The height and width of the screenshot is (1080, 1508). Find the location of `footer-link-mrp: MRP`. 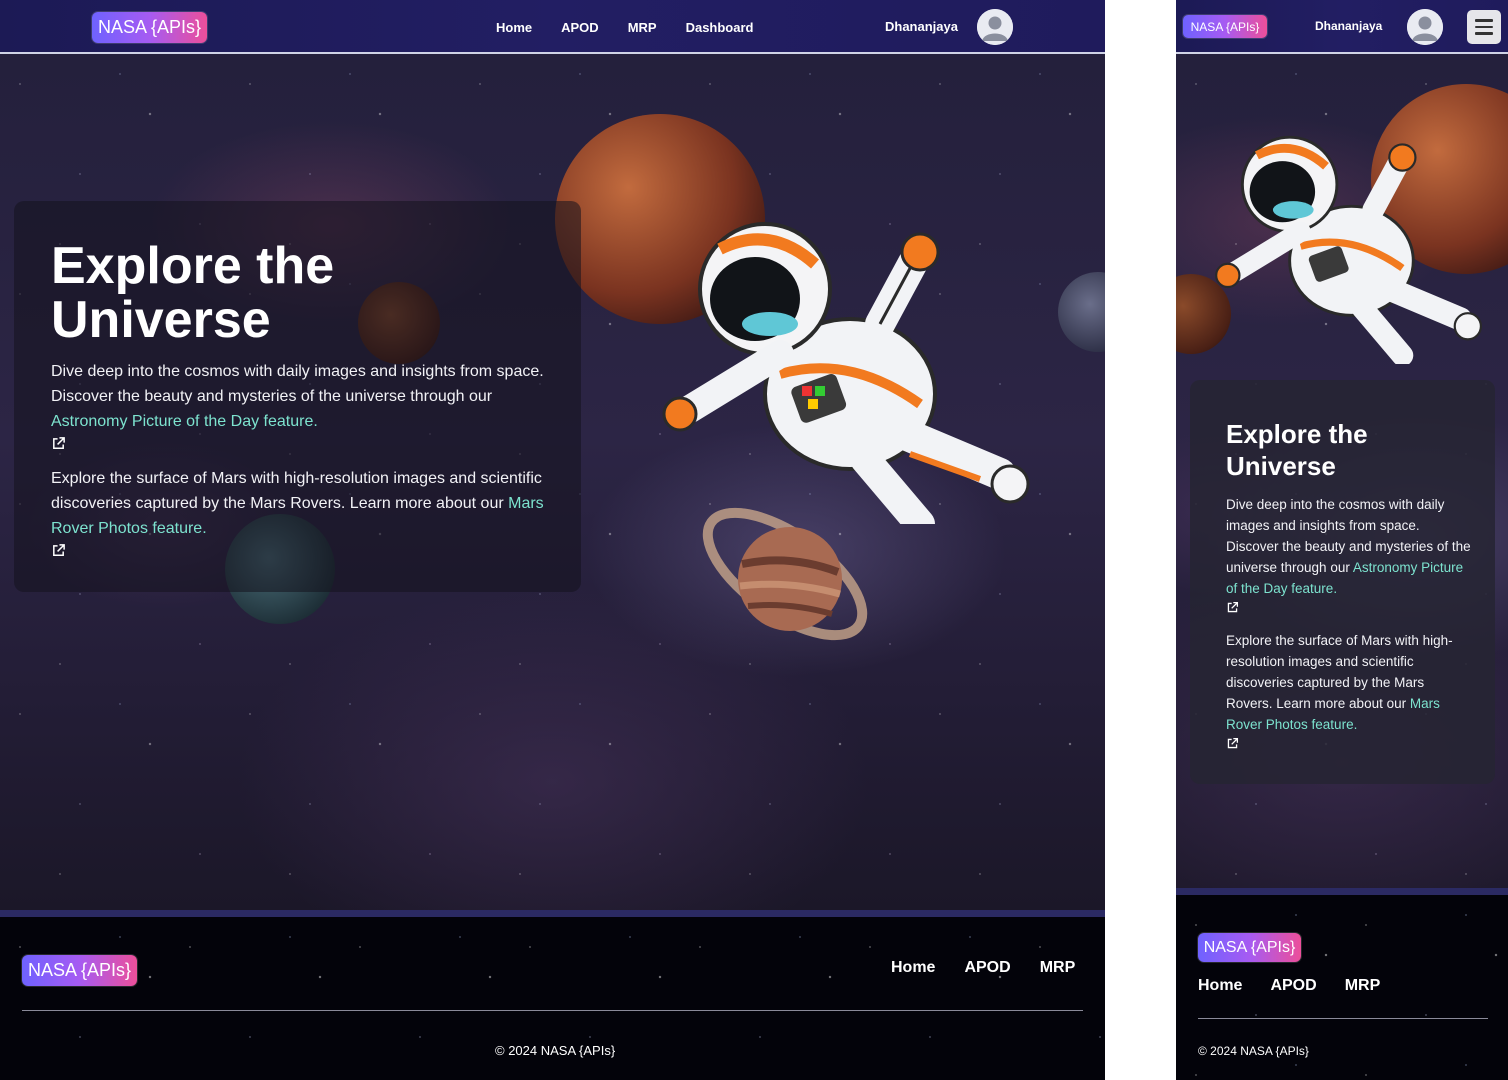

footer-link-mrp: MRP is located at coordinates (1058, 968).